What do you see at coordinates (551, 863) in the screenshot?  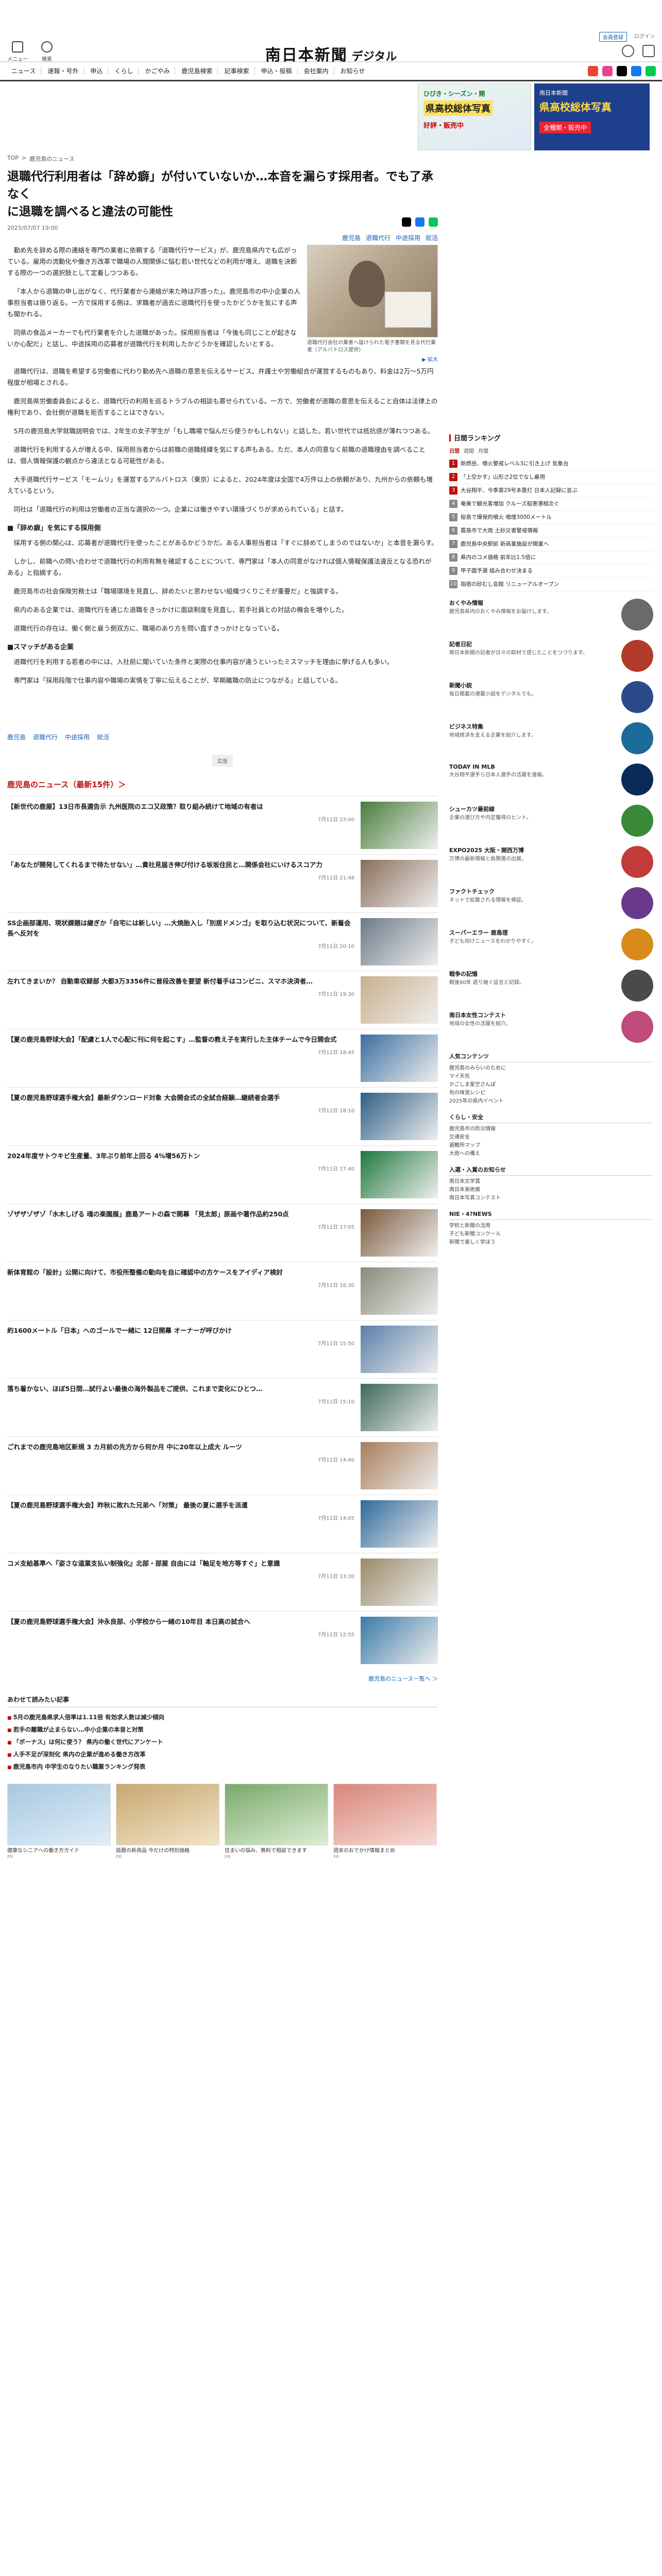 I see `side-feature-block: EXPO2025 大阪・関西万博 万博の最新情報と県関連の出展。` at bounding box center [551, 863].